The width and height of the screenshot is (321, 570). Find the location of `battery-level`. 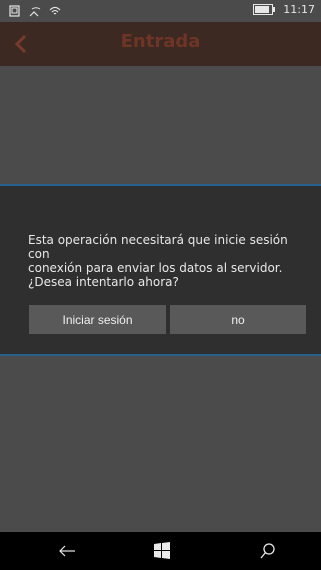

battery-level is located at coordinates (262, 9).